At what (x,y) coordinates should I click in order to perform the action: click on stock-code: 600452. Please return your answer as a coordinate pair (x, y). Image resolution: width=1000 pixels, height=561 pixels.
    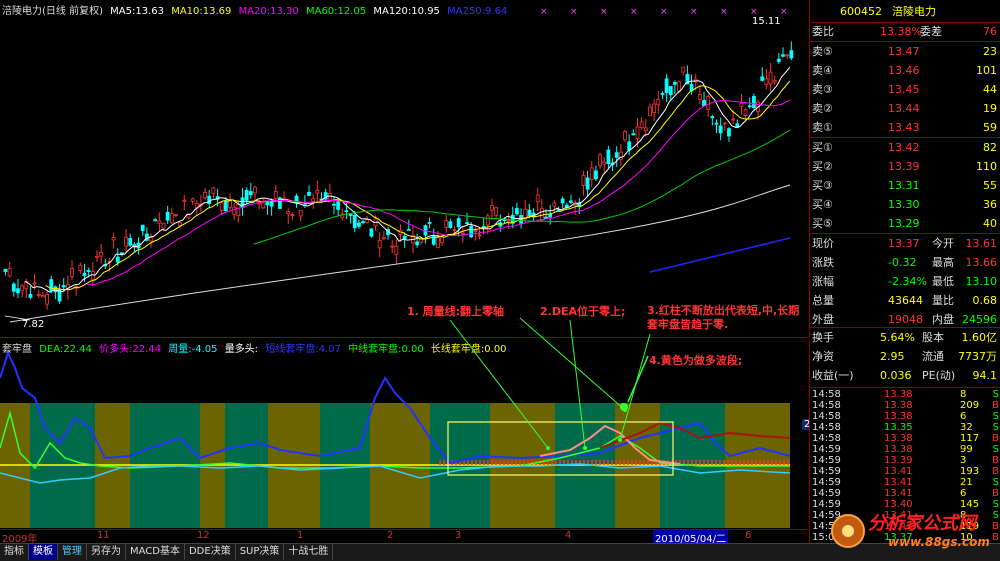
    Looking at the image, I should click on (861, 11).